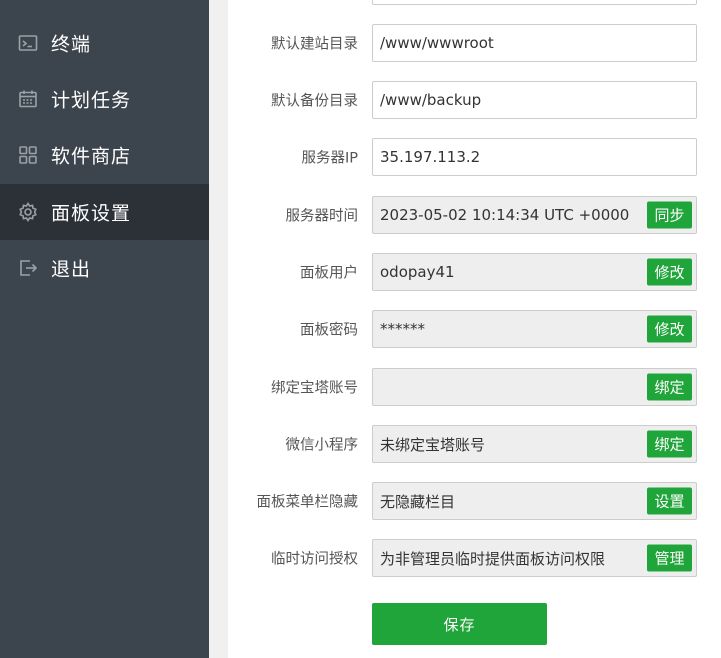 The width and height of the screenshot is (721, 658). Describe the element at coordinates (28, 43) in the screenshot. I see `terminal-icon` at that location.